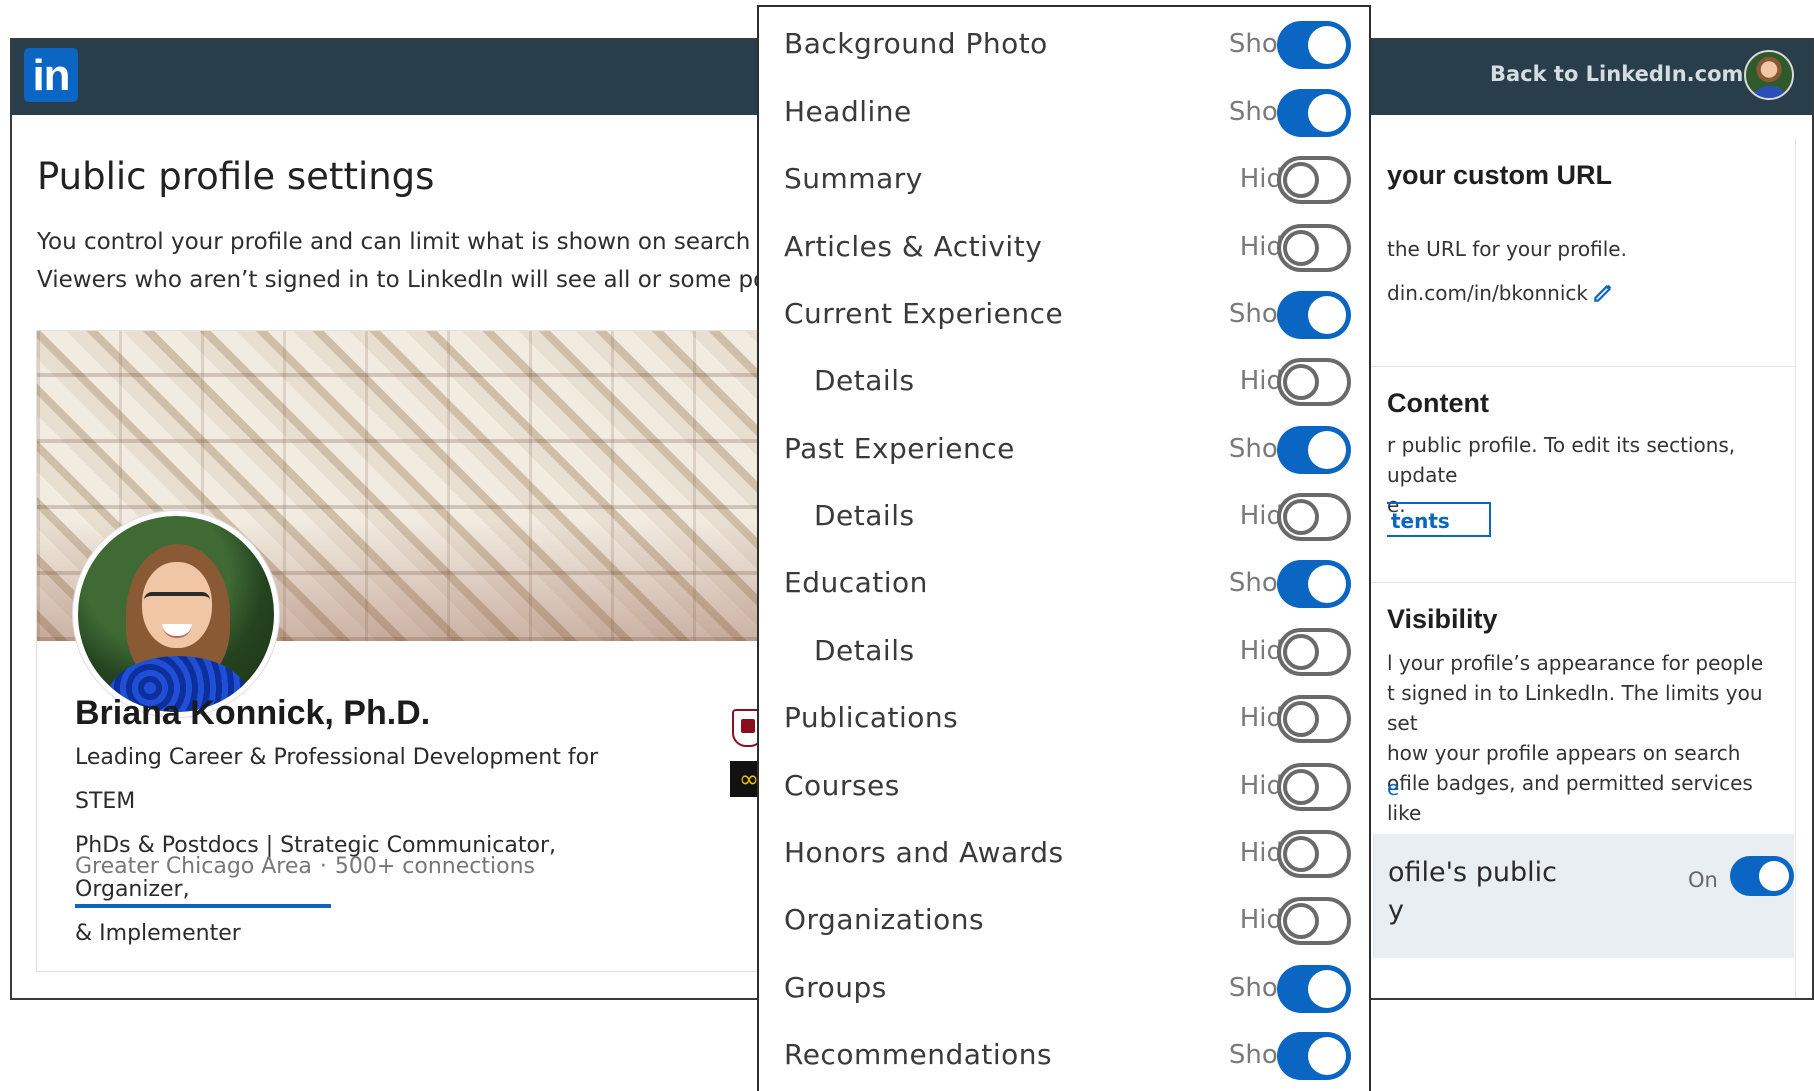  Describe the element at coordinates (899, 448) in the screenshot. I see `visibility-row-label: Past Experience` at that location.